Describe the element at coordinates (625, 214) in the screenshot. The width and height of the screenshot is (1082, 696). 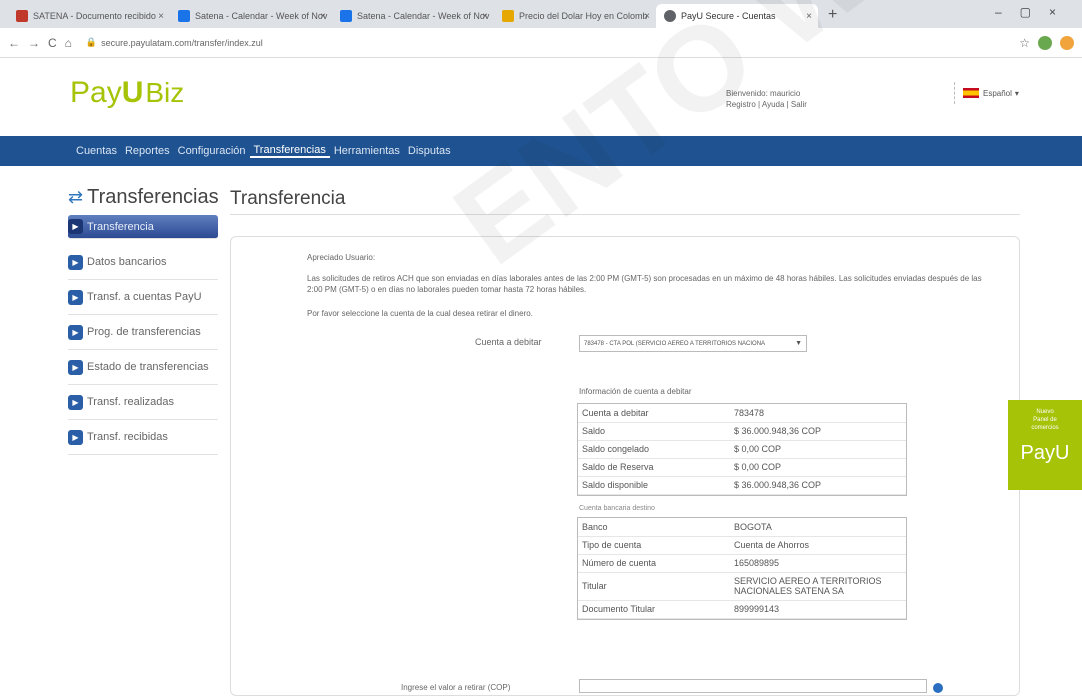
I see `title-divider` at that location.